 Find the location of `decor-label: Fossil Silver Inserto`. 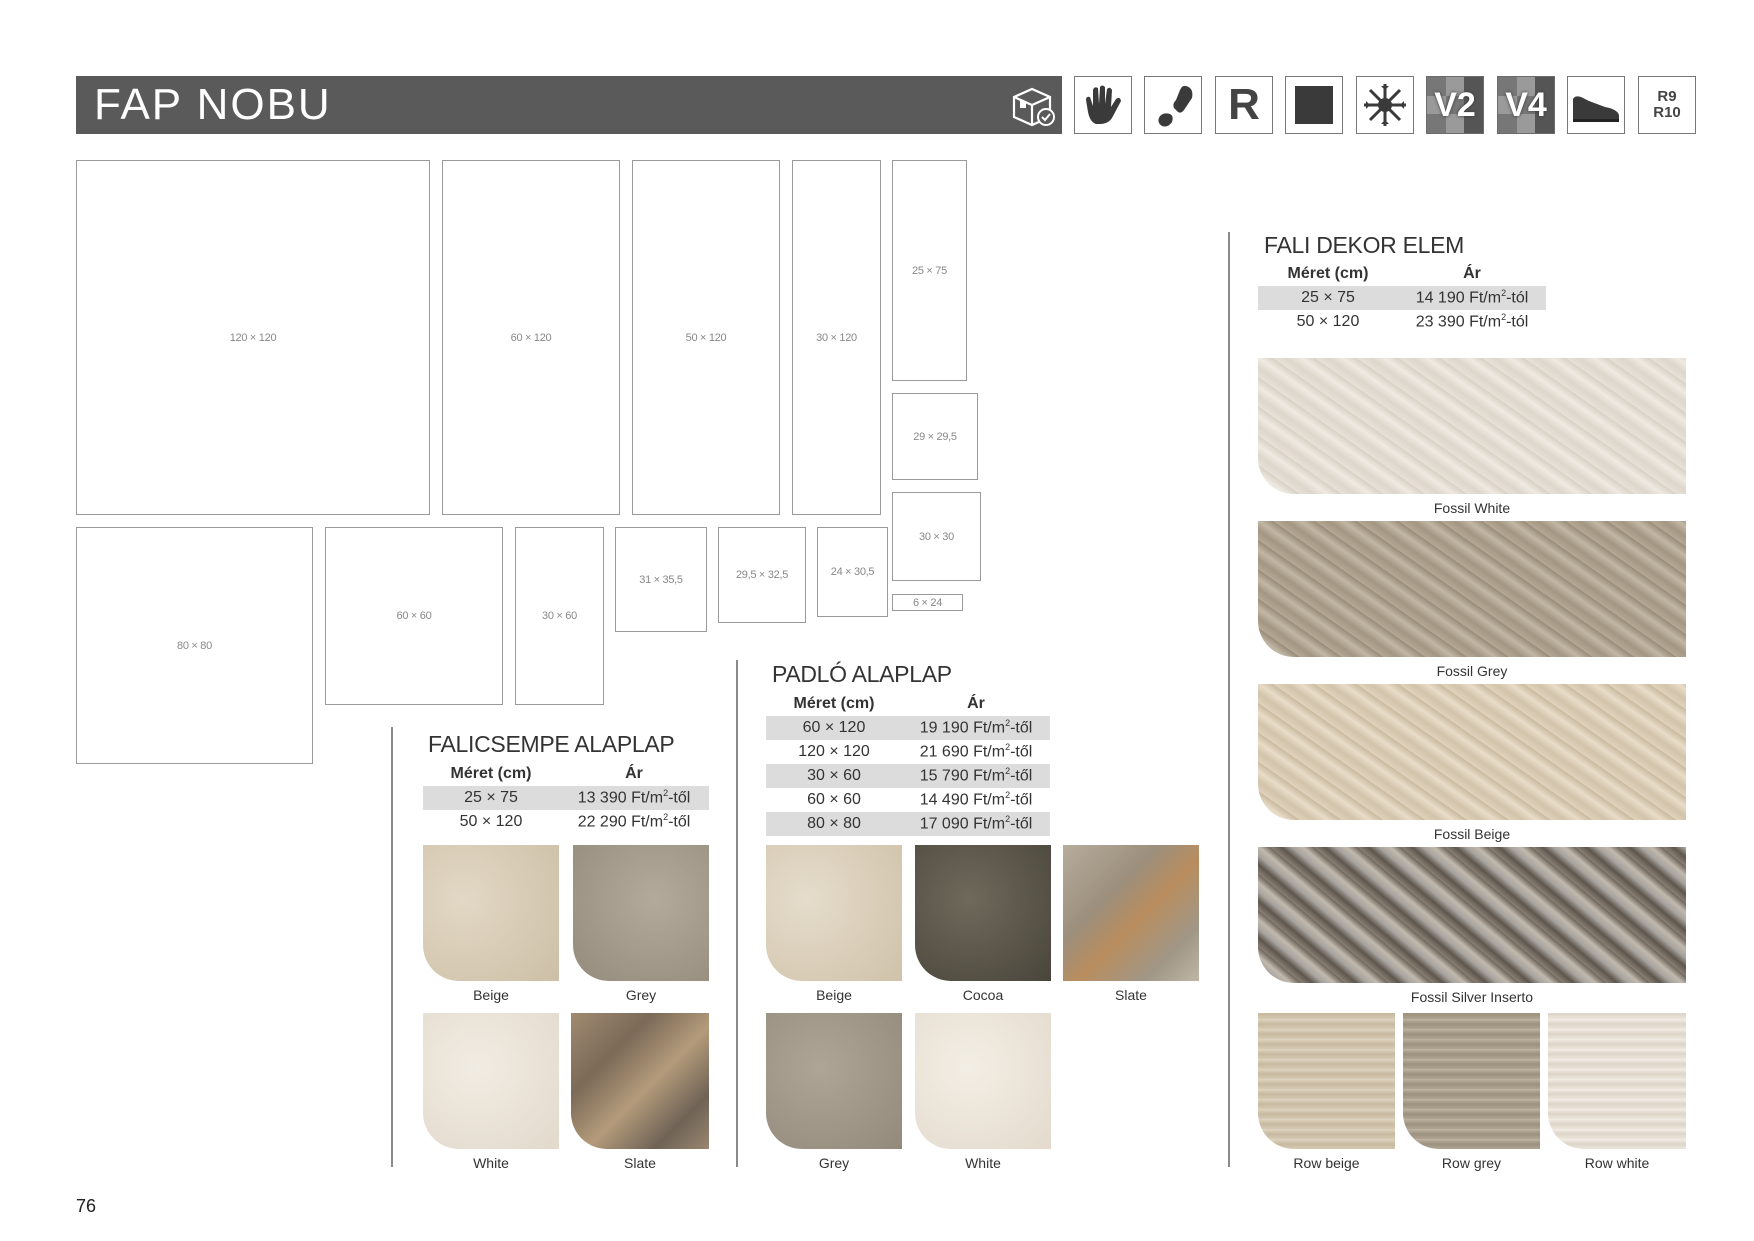

decor-label: Fossil Silver Inserto is located at coordinates (1472, 997).